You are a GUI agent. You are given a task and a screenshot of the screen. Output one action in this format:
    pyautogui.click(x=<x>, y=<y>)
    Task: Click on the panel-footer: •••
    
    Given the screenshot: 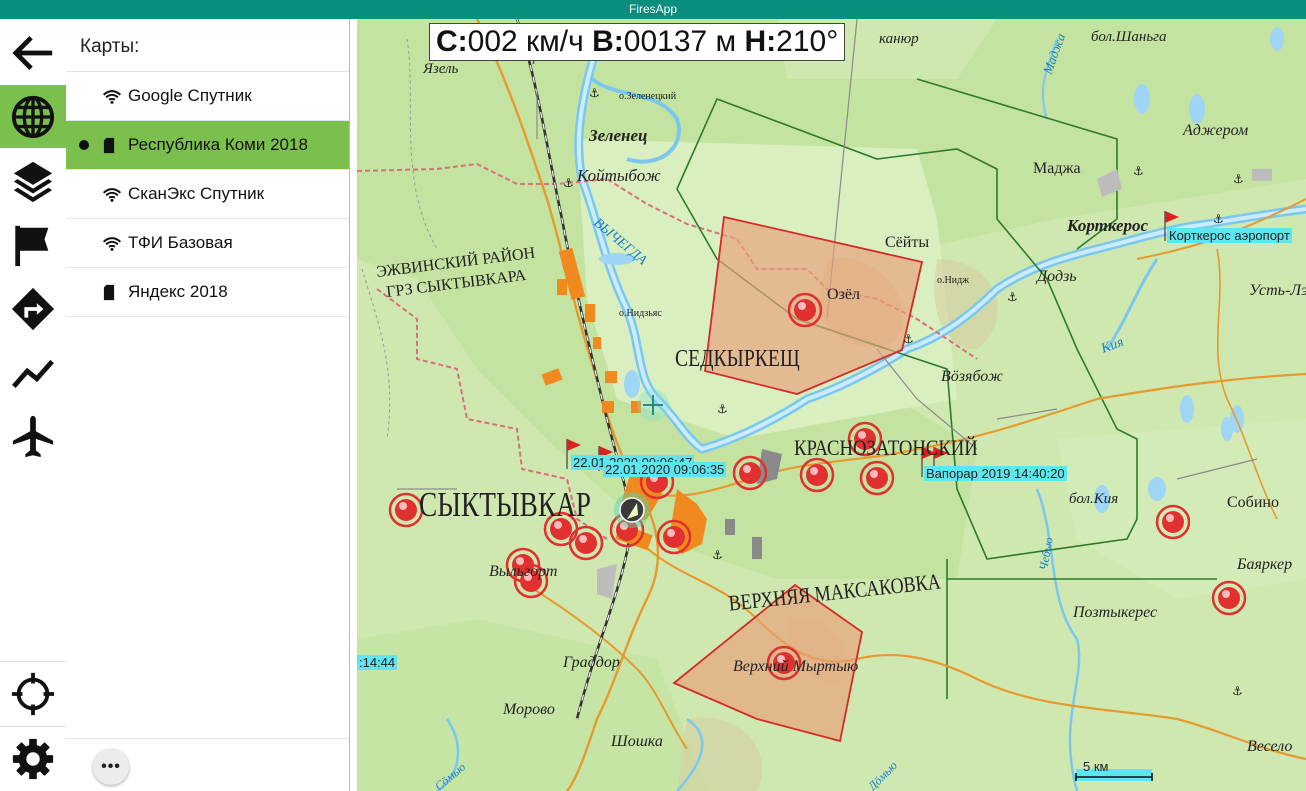 What is the action you would take?
    pyautogui.click(x=207, y=764)
    